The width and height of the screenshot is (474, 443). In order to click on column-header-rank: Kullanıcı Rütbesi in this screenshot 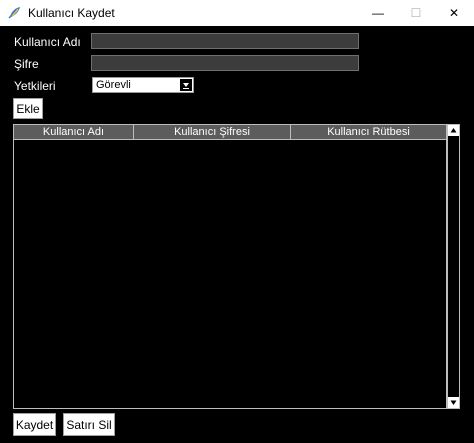, I will do `click(368, 132)`.